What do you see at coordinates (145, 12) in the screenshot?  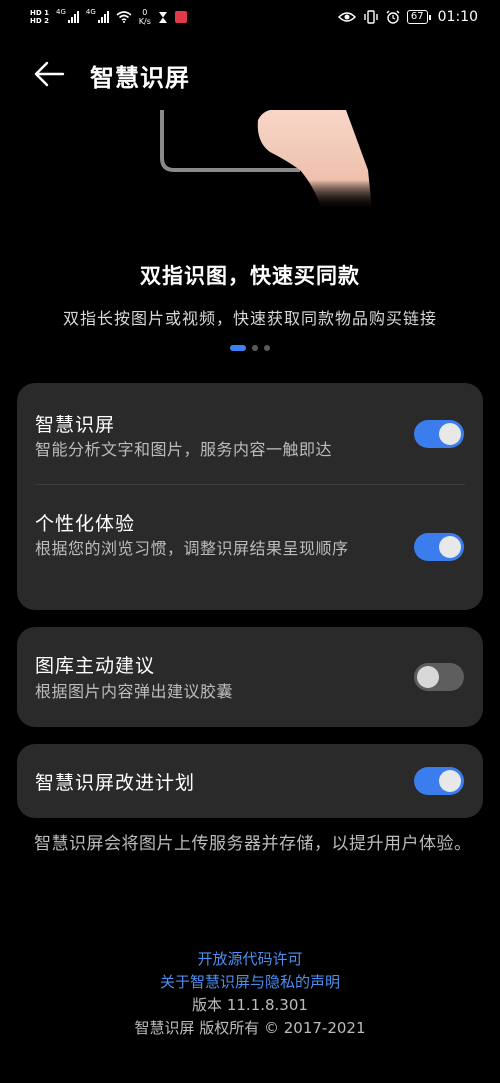 I see `speed-value: 0` at bounding box center [145, 12].